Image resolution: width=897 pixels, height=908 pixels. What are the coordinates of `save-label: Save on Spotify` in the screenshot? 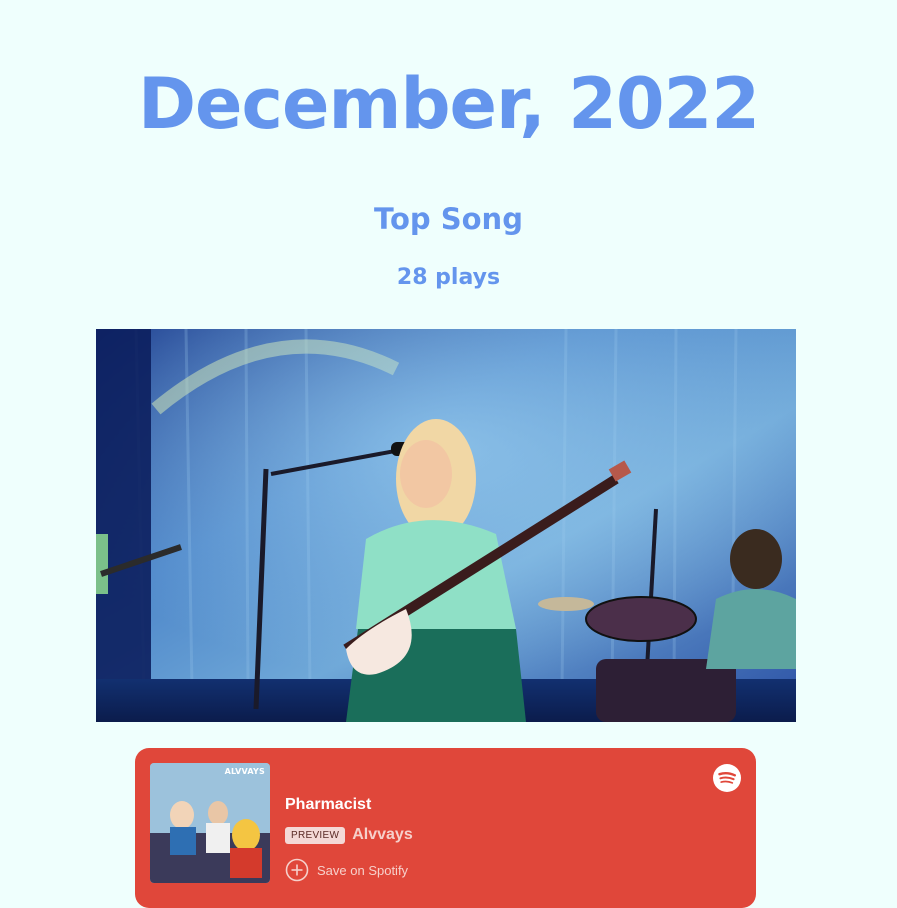 It's located at (363, 870).